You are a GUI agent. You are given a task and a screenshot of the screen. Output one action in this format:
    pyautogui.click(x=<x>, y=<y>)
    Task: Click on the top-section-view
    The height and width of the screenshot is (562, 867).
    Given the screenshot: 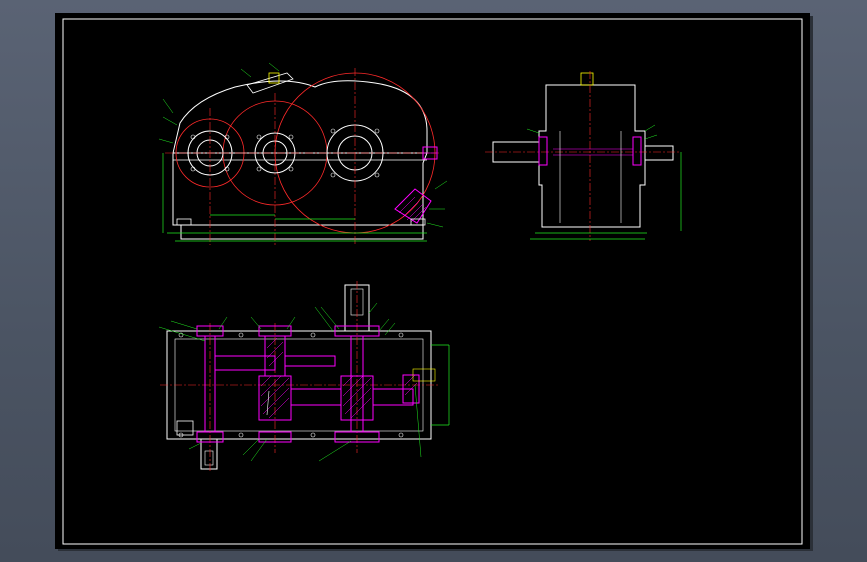 What is the action you would take?
    pyautogui.click(x=304, y=377)
    